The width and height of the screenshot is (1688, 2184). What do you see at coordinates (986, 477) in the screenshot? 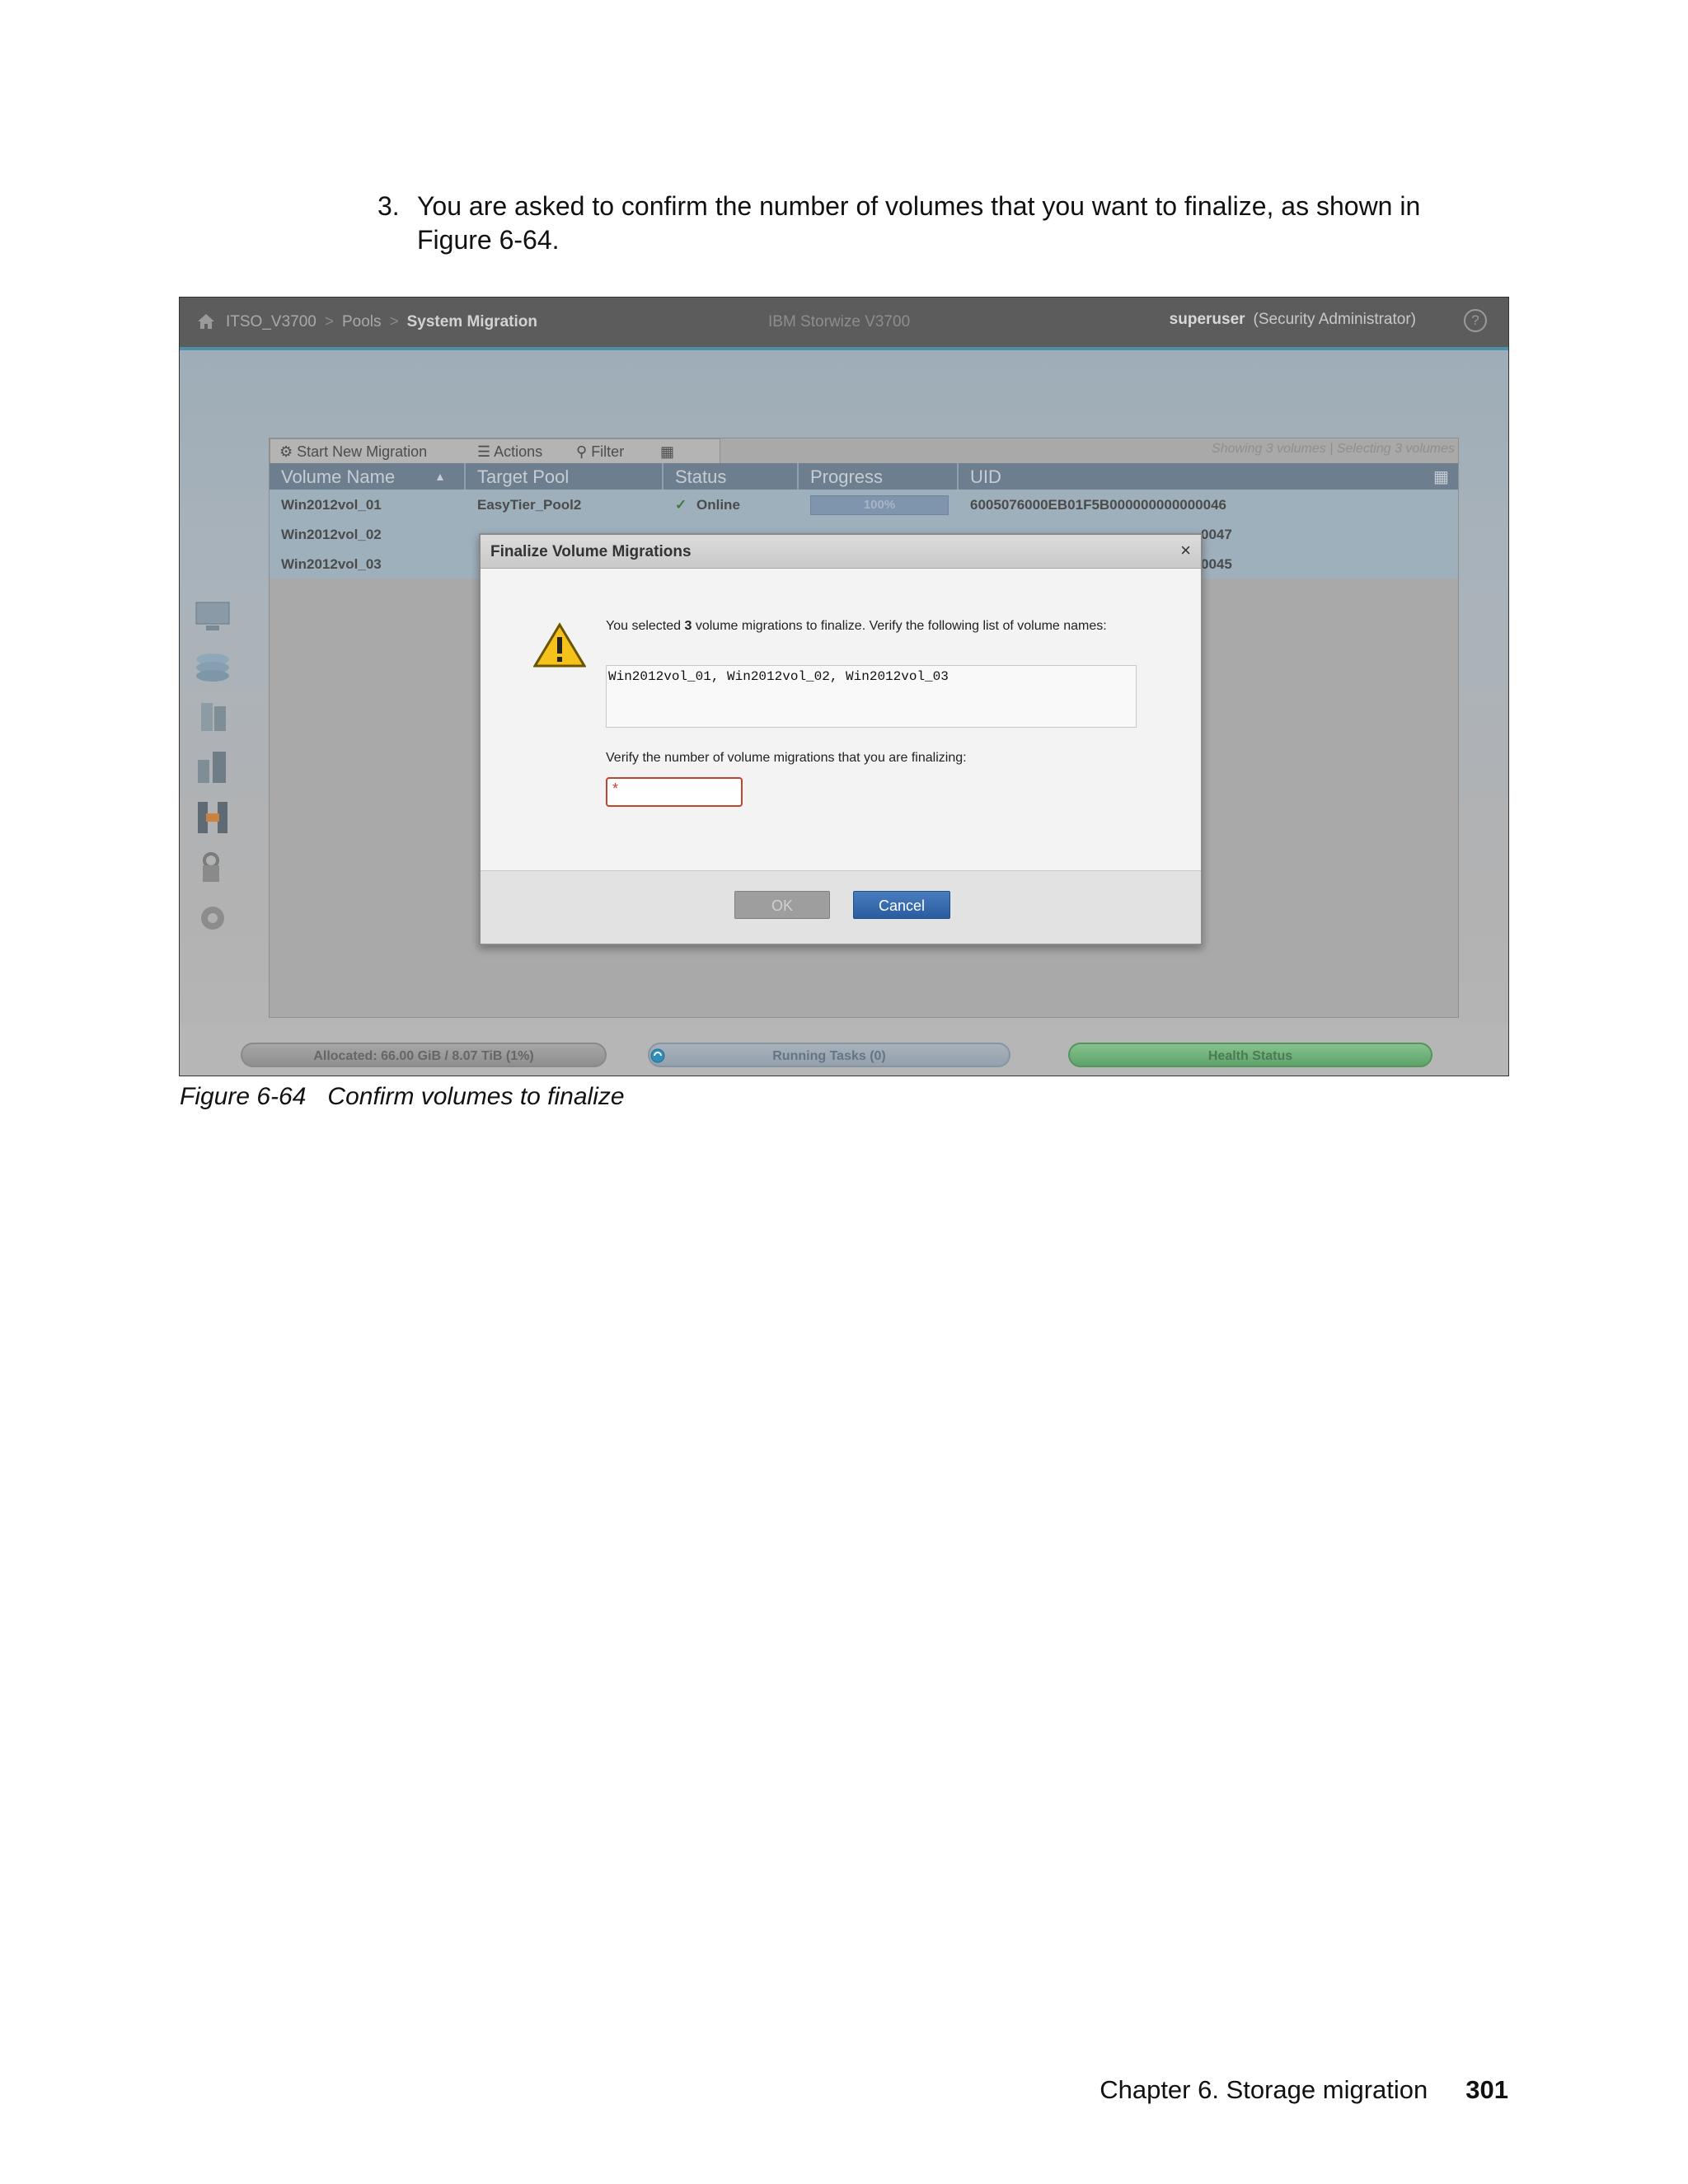
I see `column-uid: UID` at bounding box center [986, 477].